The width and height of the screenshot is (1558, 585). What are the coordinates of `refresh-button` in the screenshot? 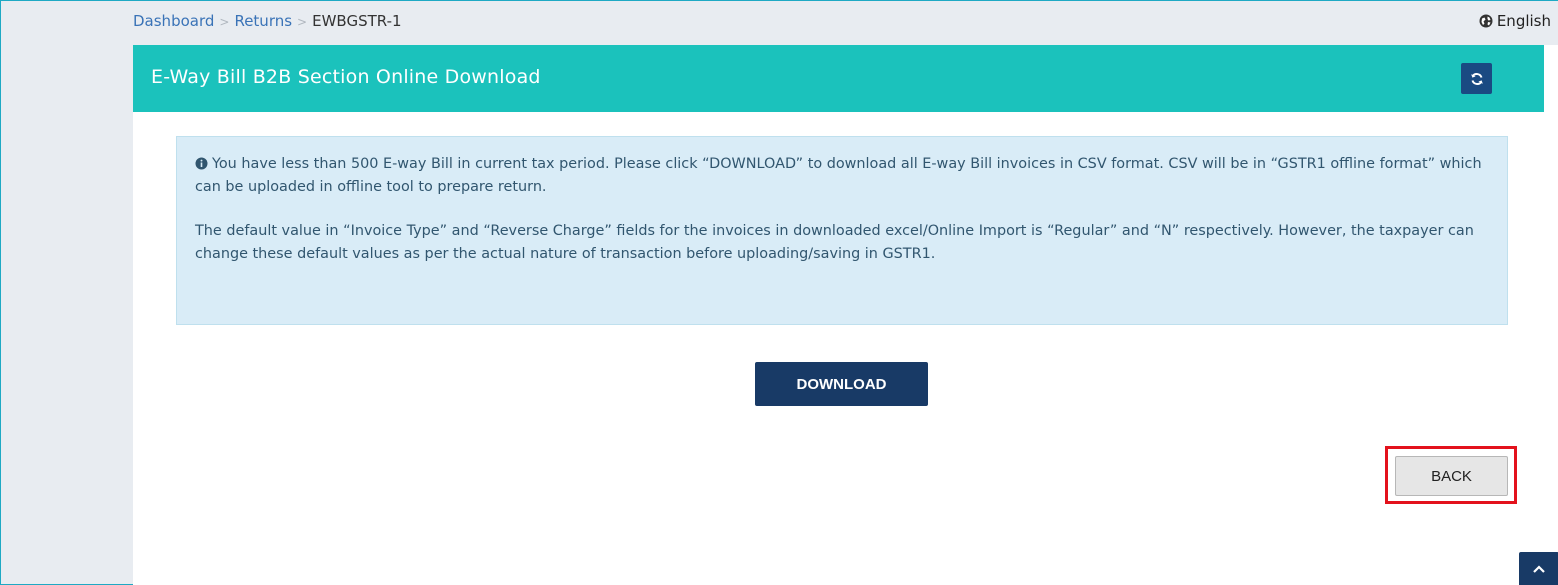 It's located at (1476, 78).